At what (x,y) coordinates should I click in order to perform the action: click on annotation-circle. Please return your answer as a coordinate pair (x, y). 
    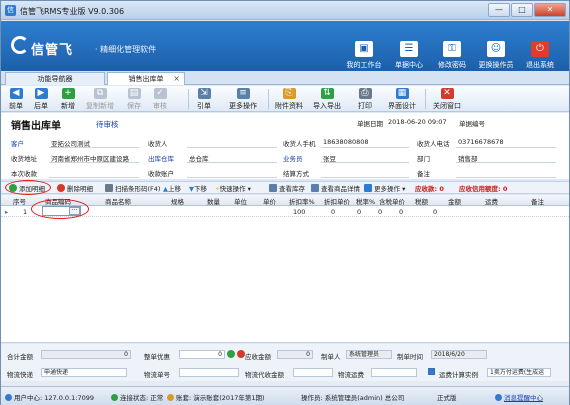
    Looking at the image, I should click on (60, 209).